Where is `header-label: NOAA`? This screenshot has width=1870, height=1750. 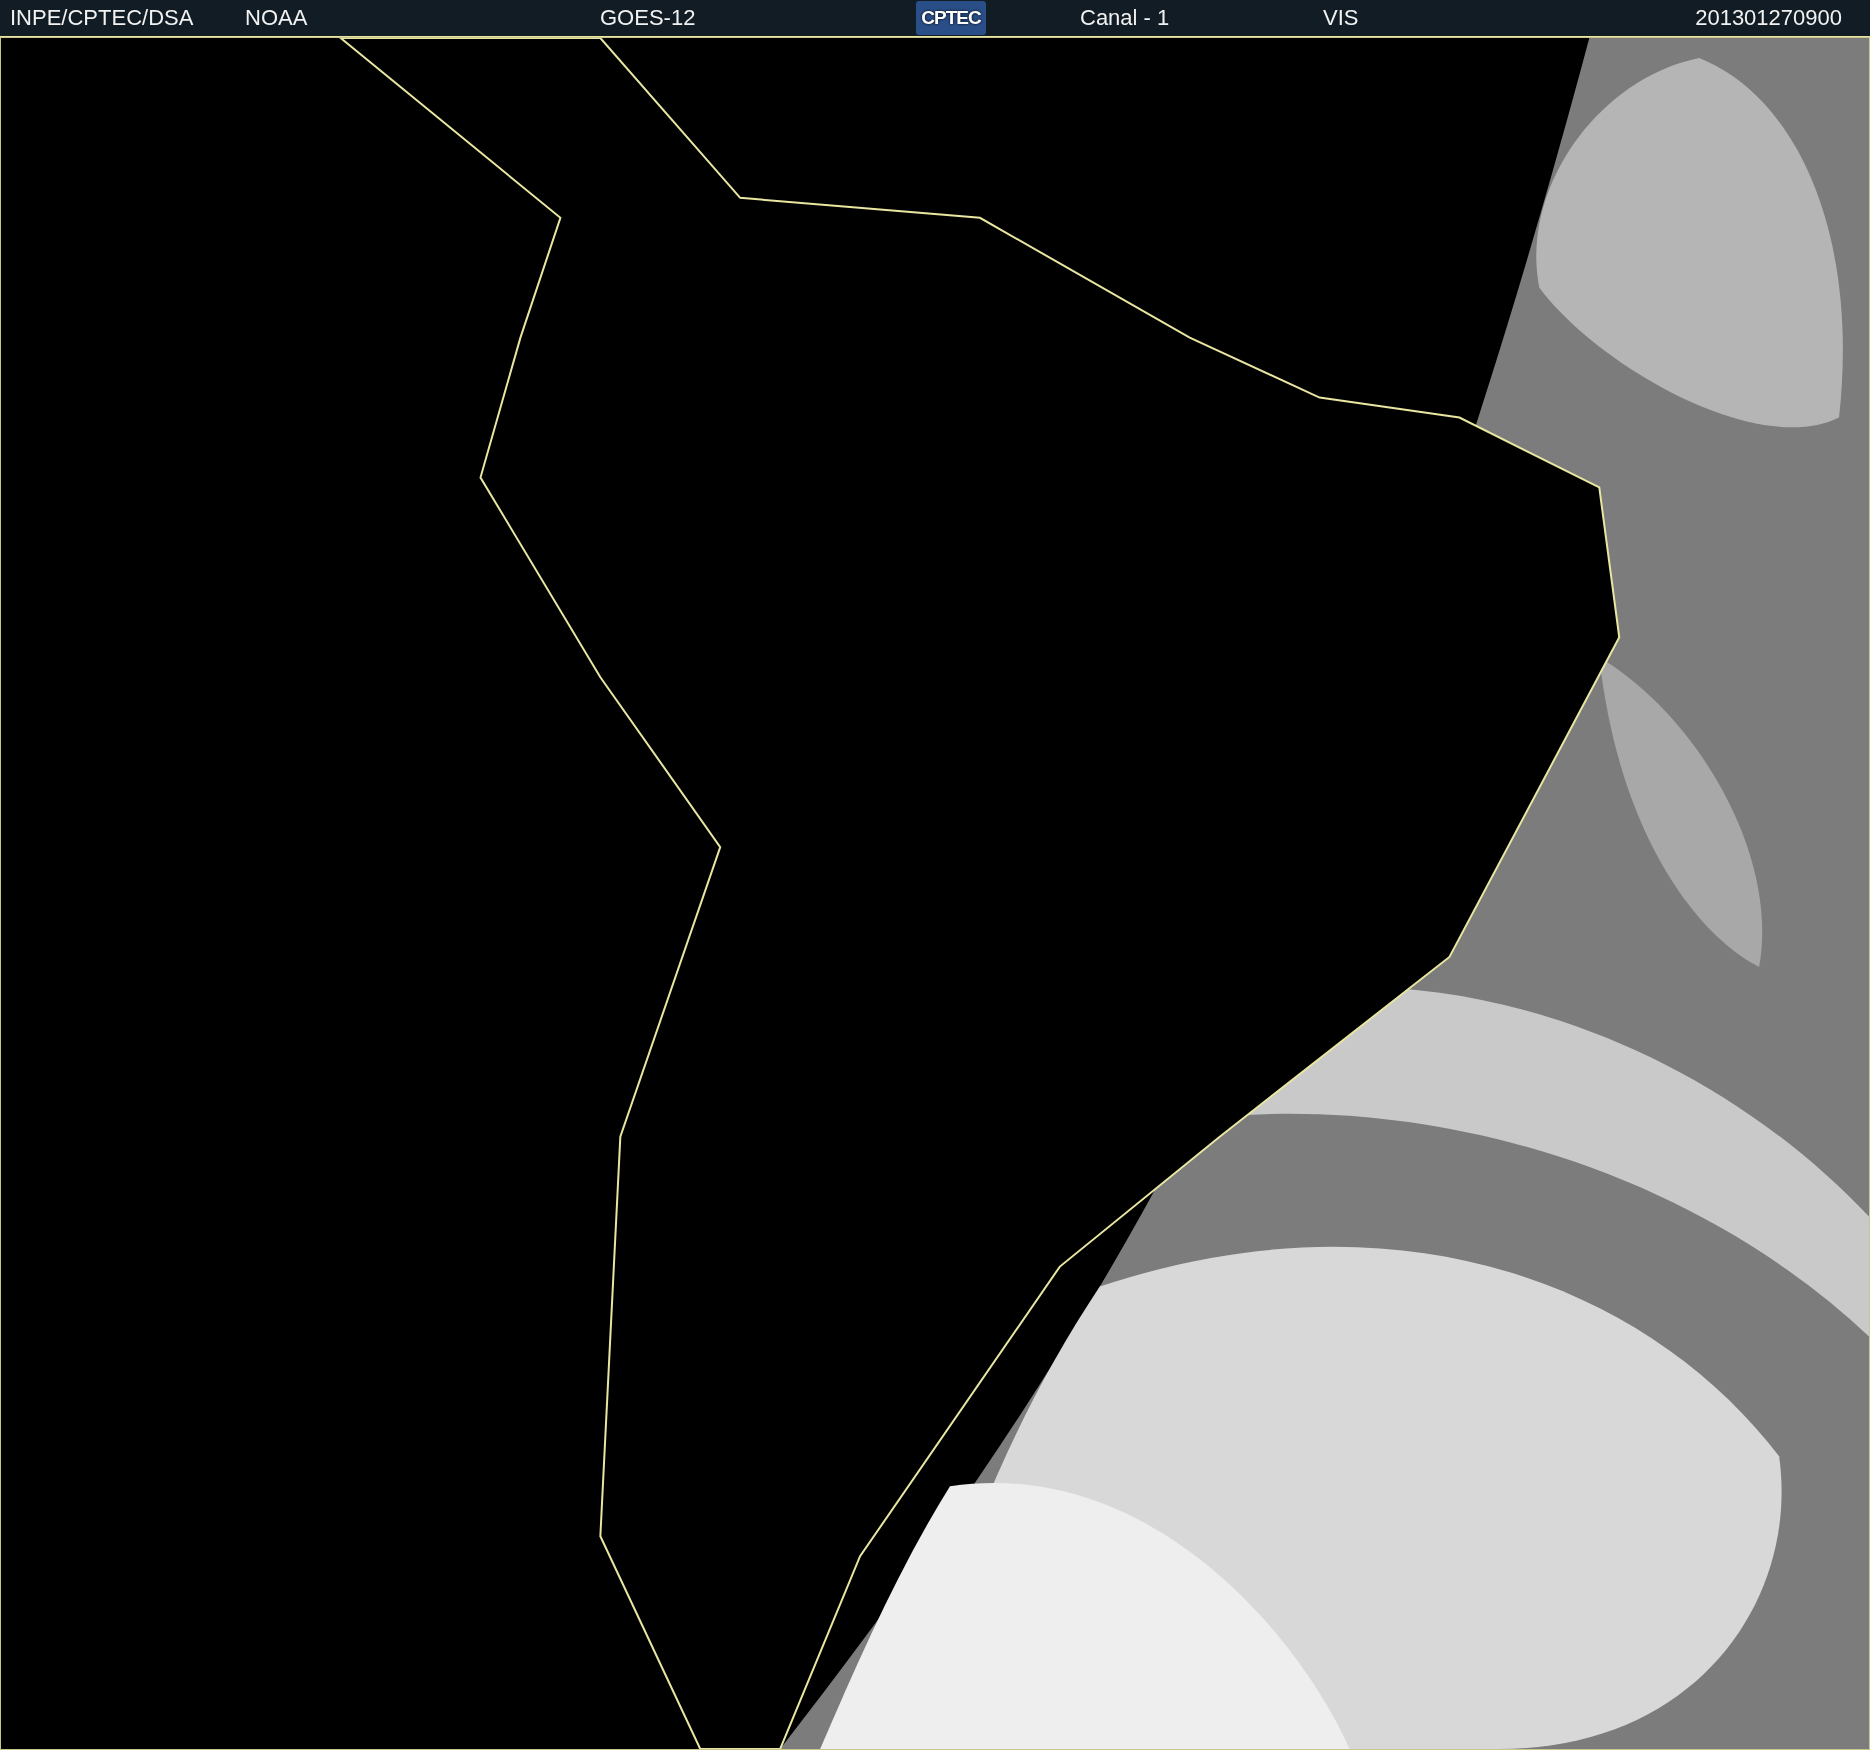 header-label: NOAA is located at coordinates (277, 18).